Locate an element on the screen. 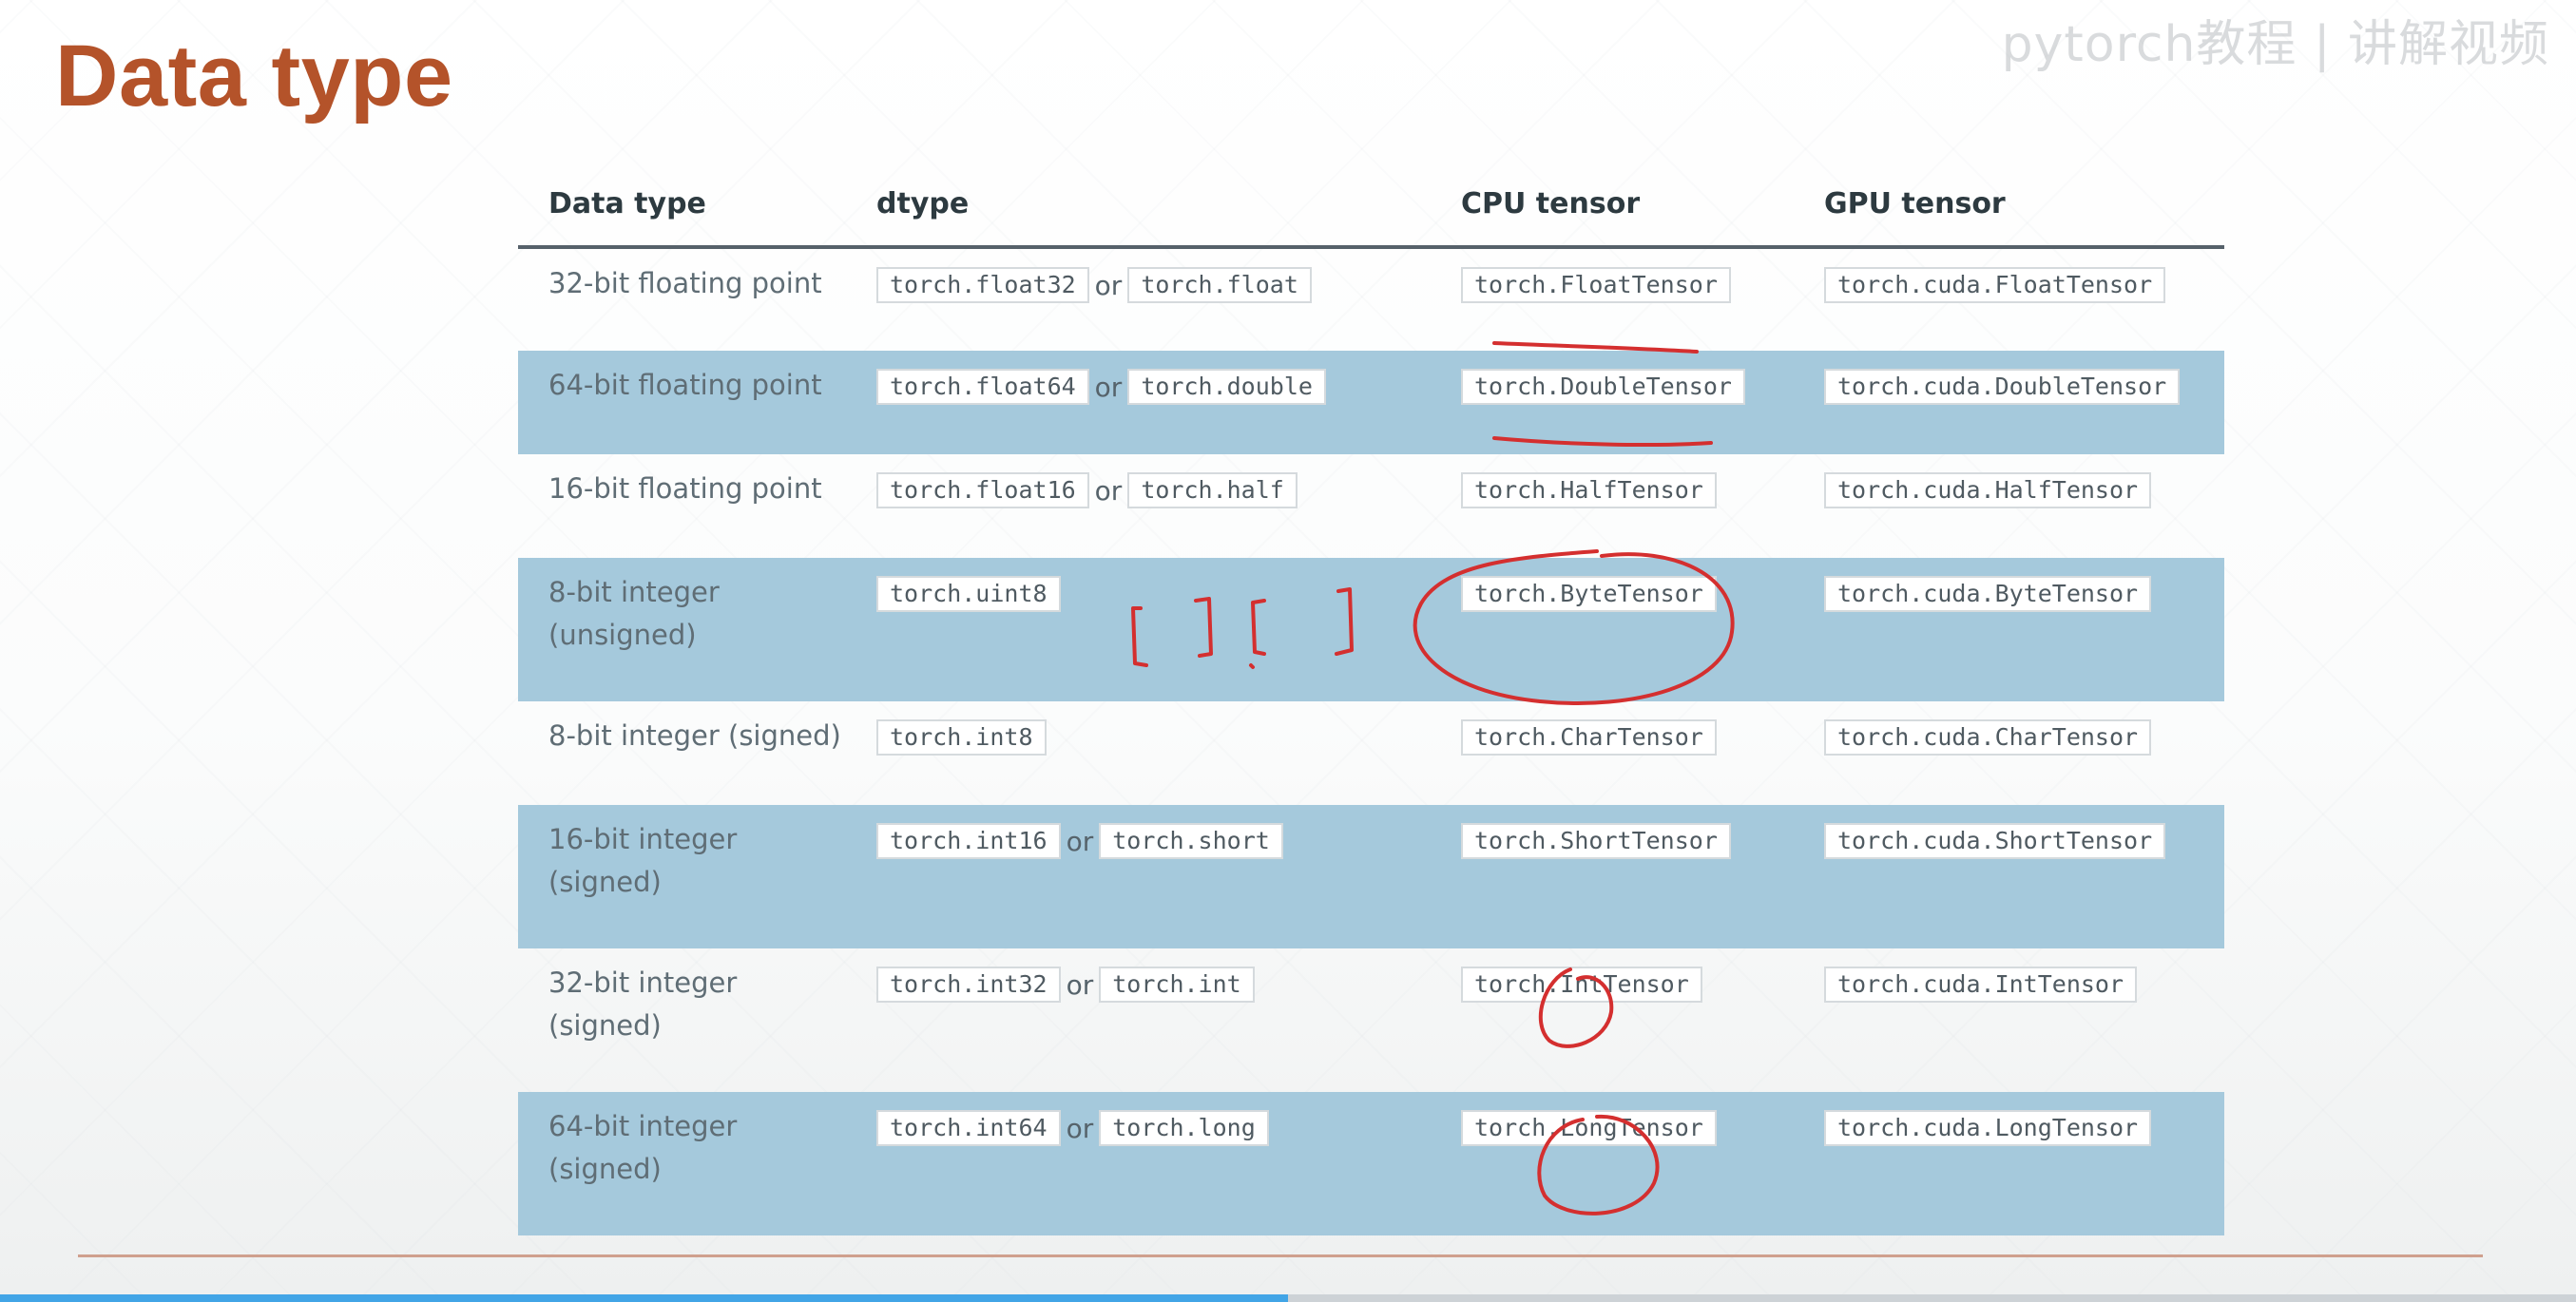 This screenshot has width=2576, height=1302. video-progress-bar is located at coordinates (1288, 1298).